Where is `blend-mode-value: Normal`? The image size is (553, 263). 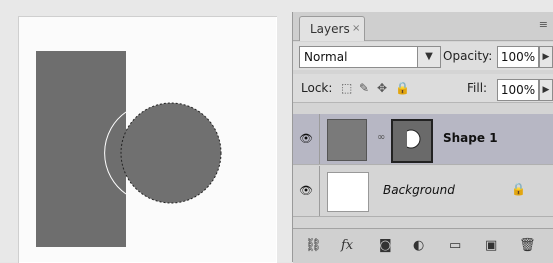
blend-mode-value: Normal is located at coordinates (326, 57).